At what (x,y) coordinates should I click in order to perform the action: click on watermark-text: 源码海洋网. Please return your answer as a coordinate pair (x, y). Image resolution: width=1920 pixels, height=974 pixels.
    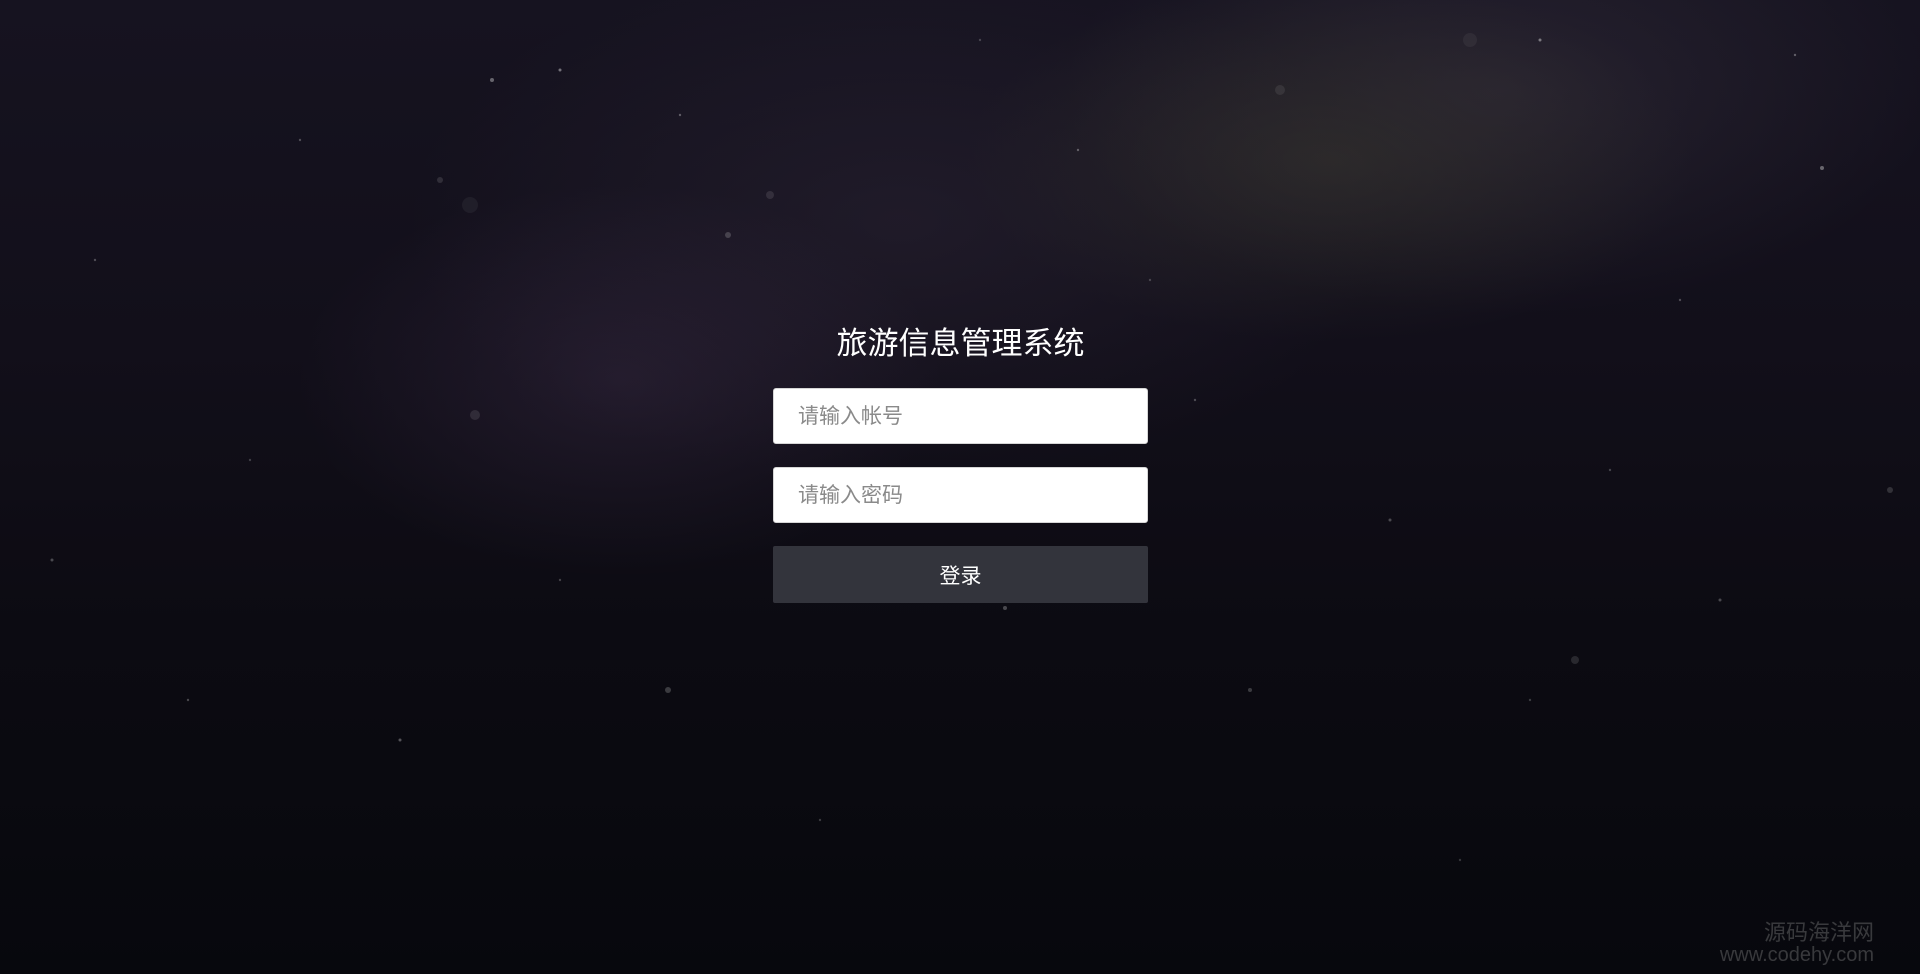
    Looking at the image, I should click on (1818, 932).